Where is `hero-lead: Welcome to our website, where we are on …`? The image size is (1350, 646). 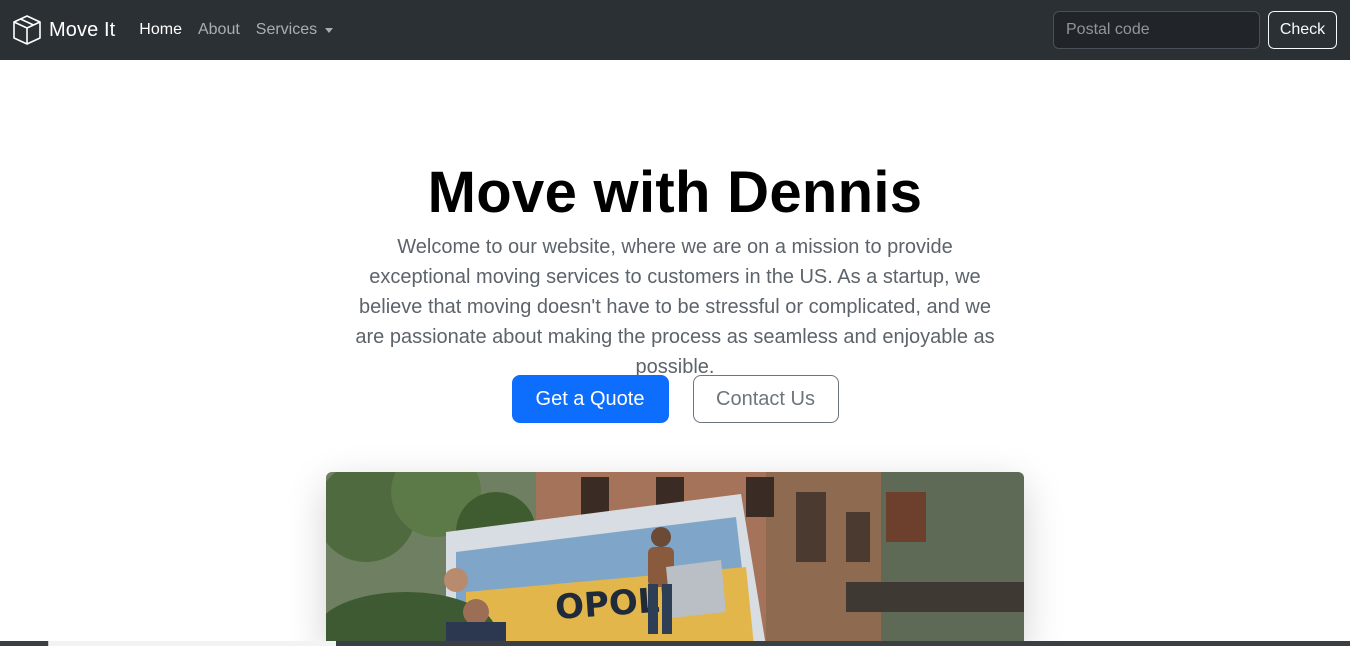 hero-lead: Welcome to our website, where we are on … is located at coordinates (675, 307).